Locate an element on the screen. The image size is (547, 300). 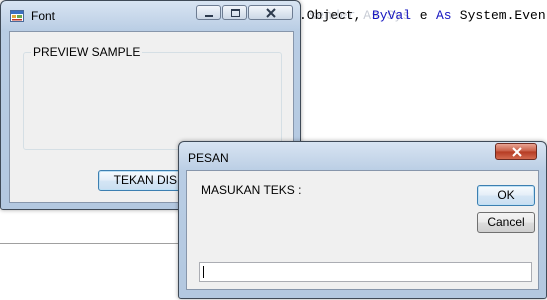
code-param-e: e is located at coordinates (424, 15).